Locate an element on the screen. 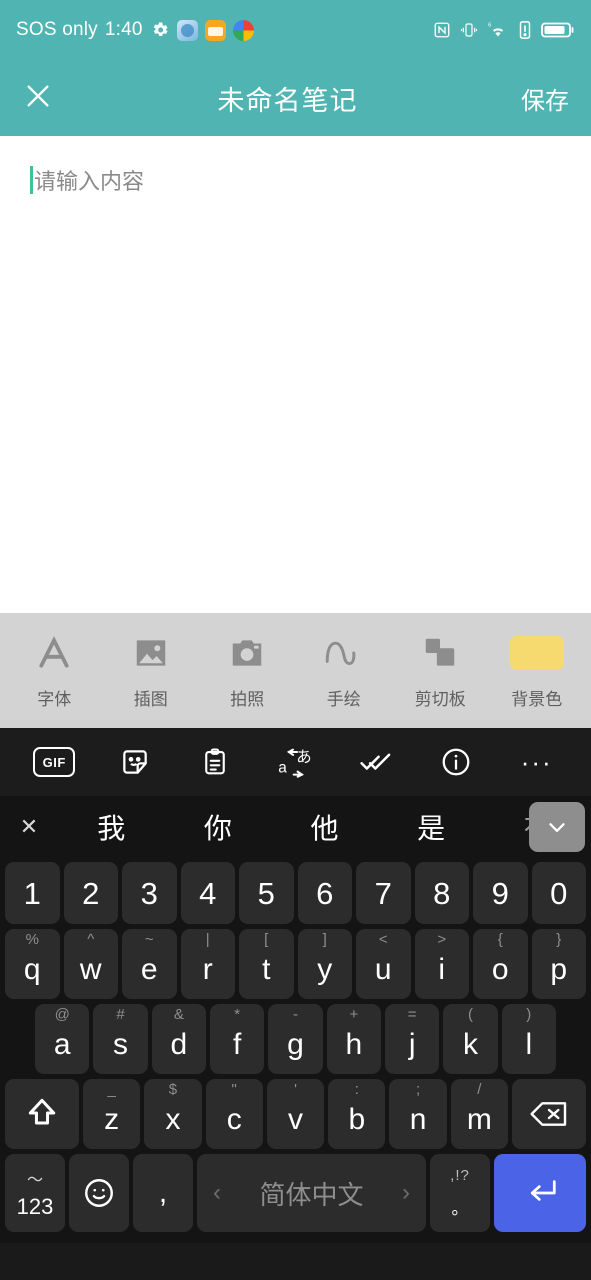 This screenshot has height=1280, width=591. candidate-item: 你 is located at coordinates (218, 827).